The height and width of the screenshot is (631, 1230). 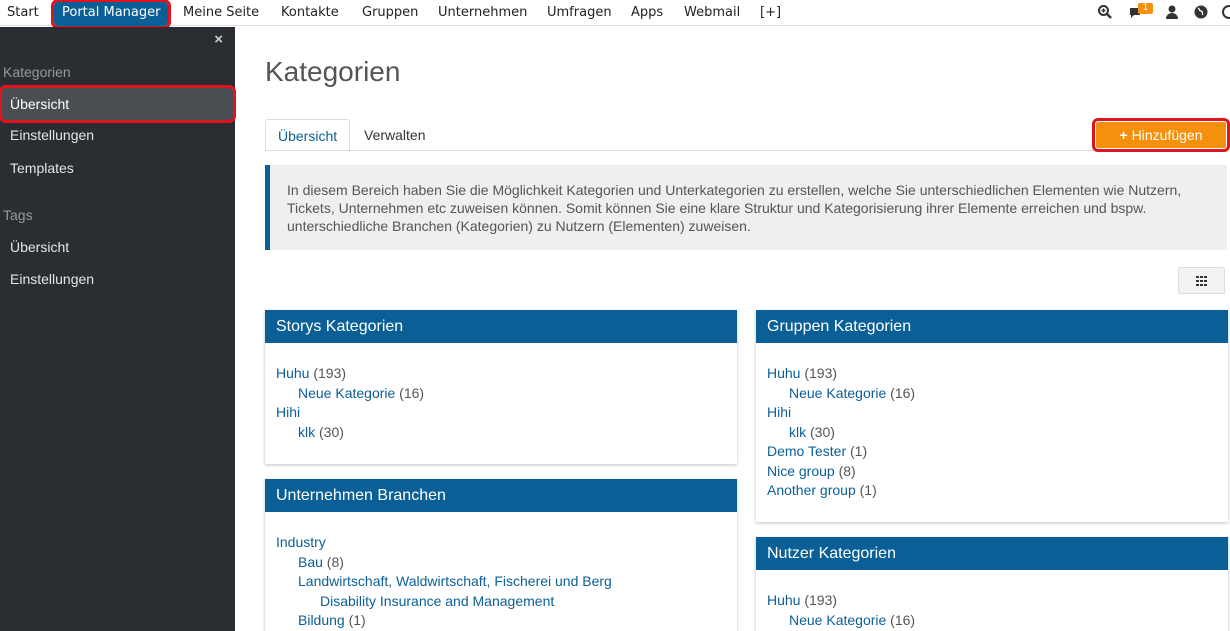 I want to click on sidebar-item-templates: Templates, so click(x=42, y=168).